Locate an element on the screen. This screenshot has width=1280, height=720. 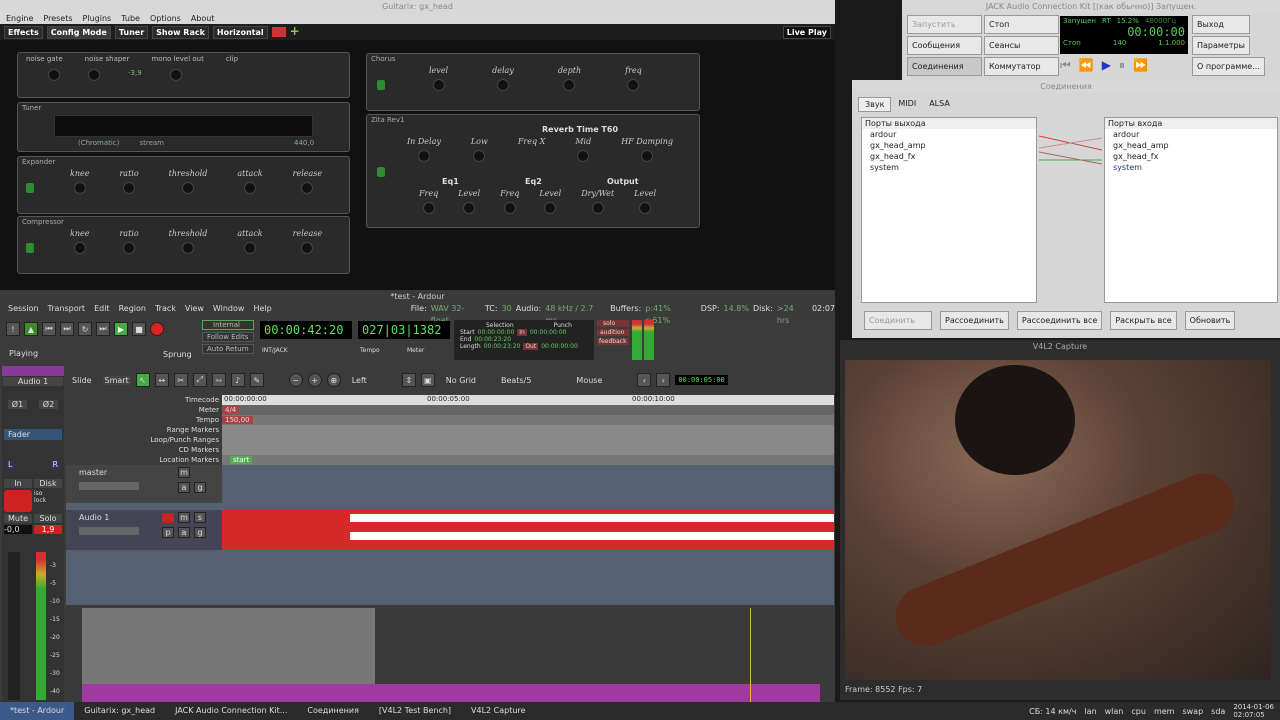
jack-stop-button: Стоп is located at coordinates (1021, 24).